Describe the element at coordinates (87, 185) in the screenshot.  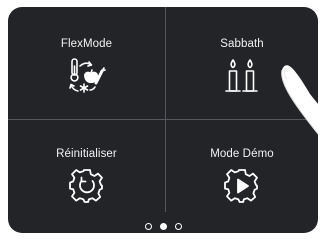
I see `reset-gear-icon` at that location.